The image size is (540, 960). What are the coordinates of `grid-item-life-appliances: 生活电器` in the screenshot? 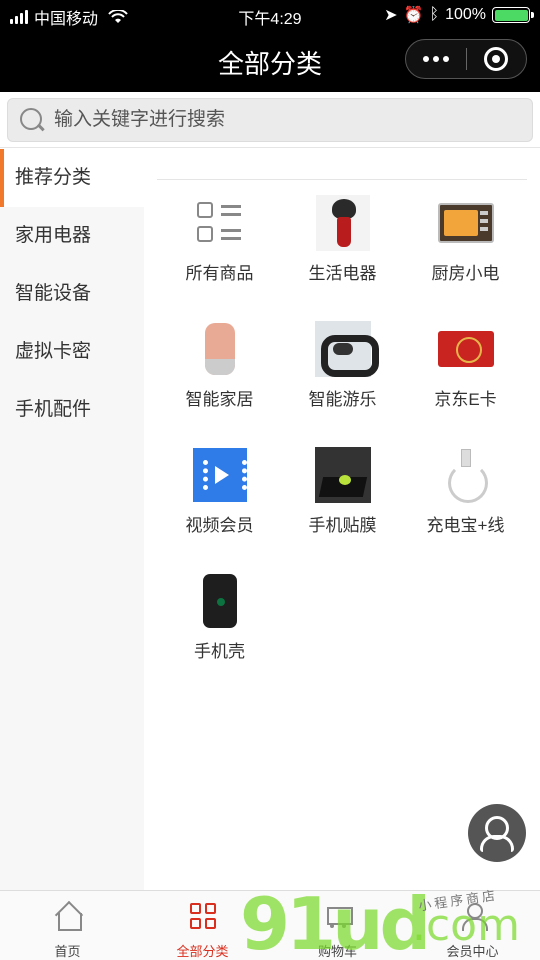 It's located at (342, 250).